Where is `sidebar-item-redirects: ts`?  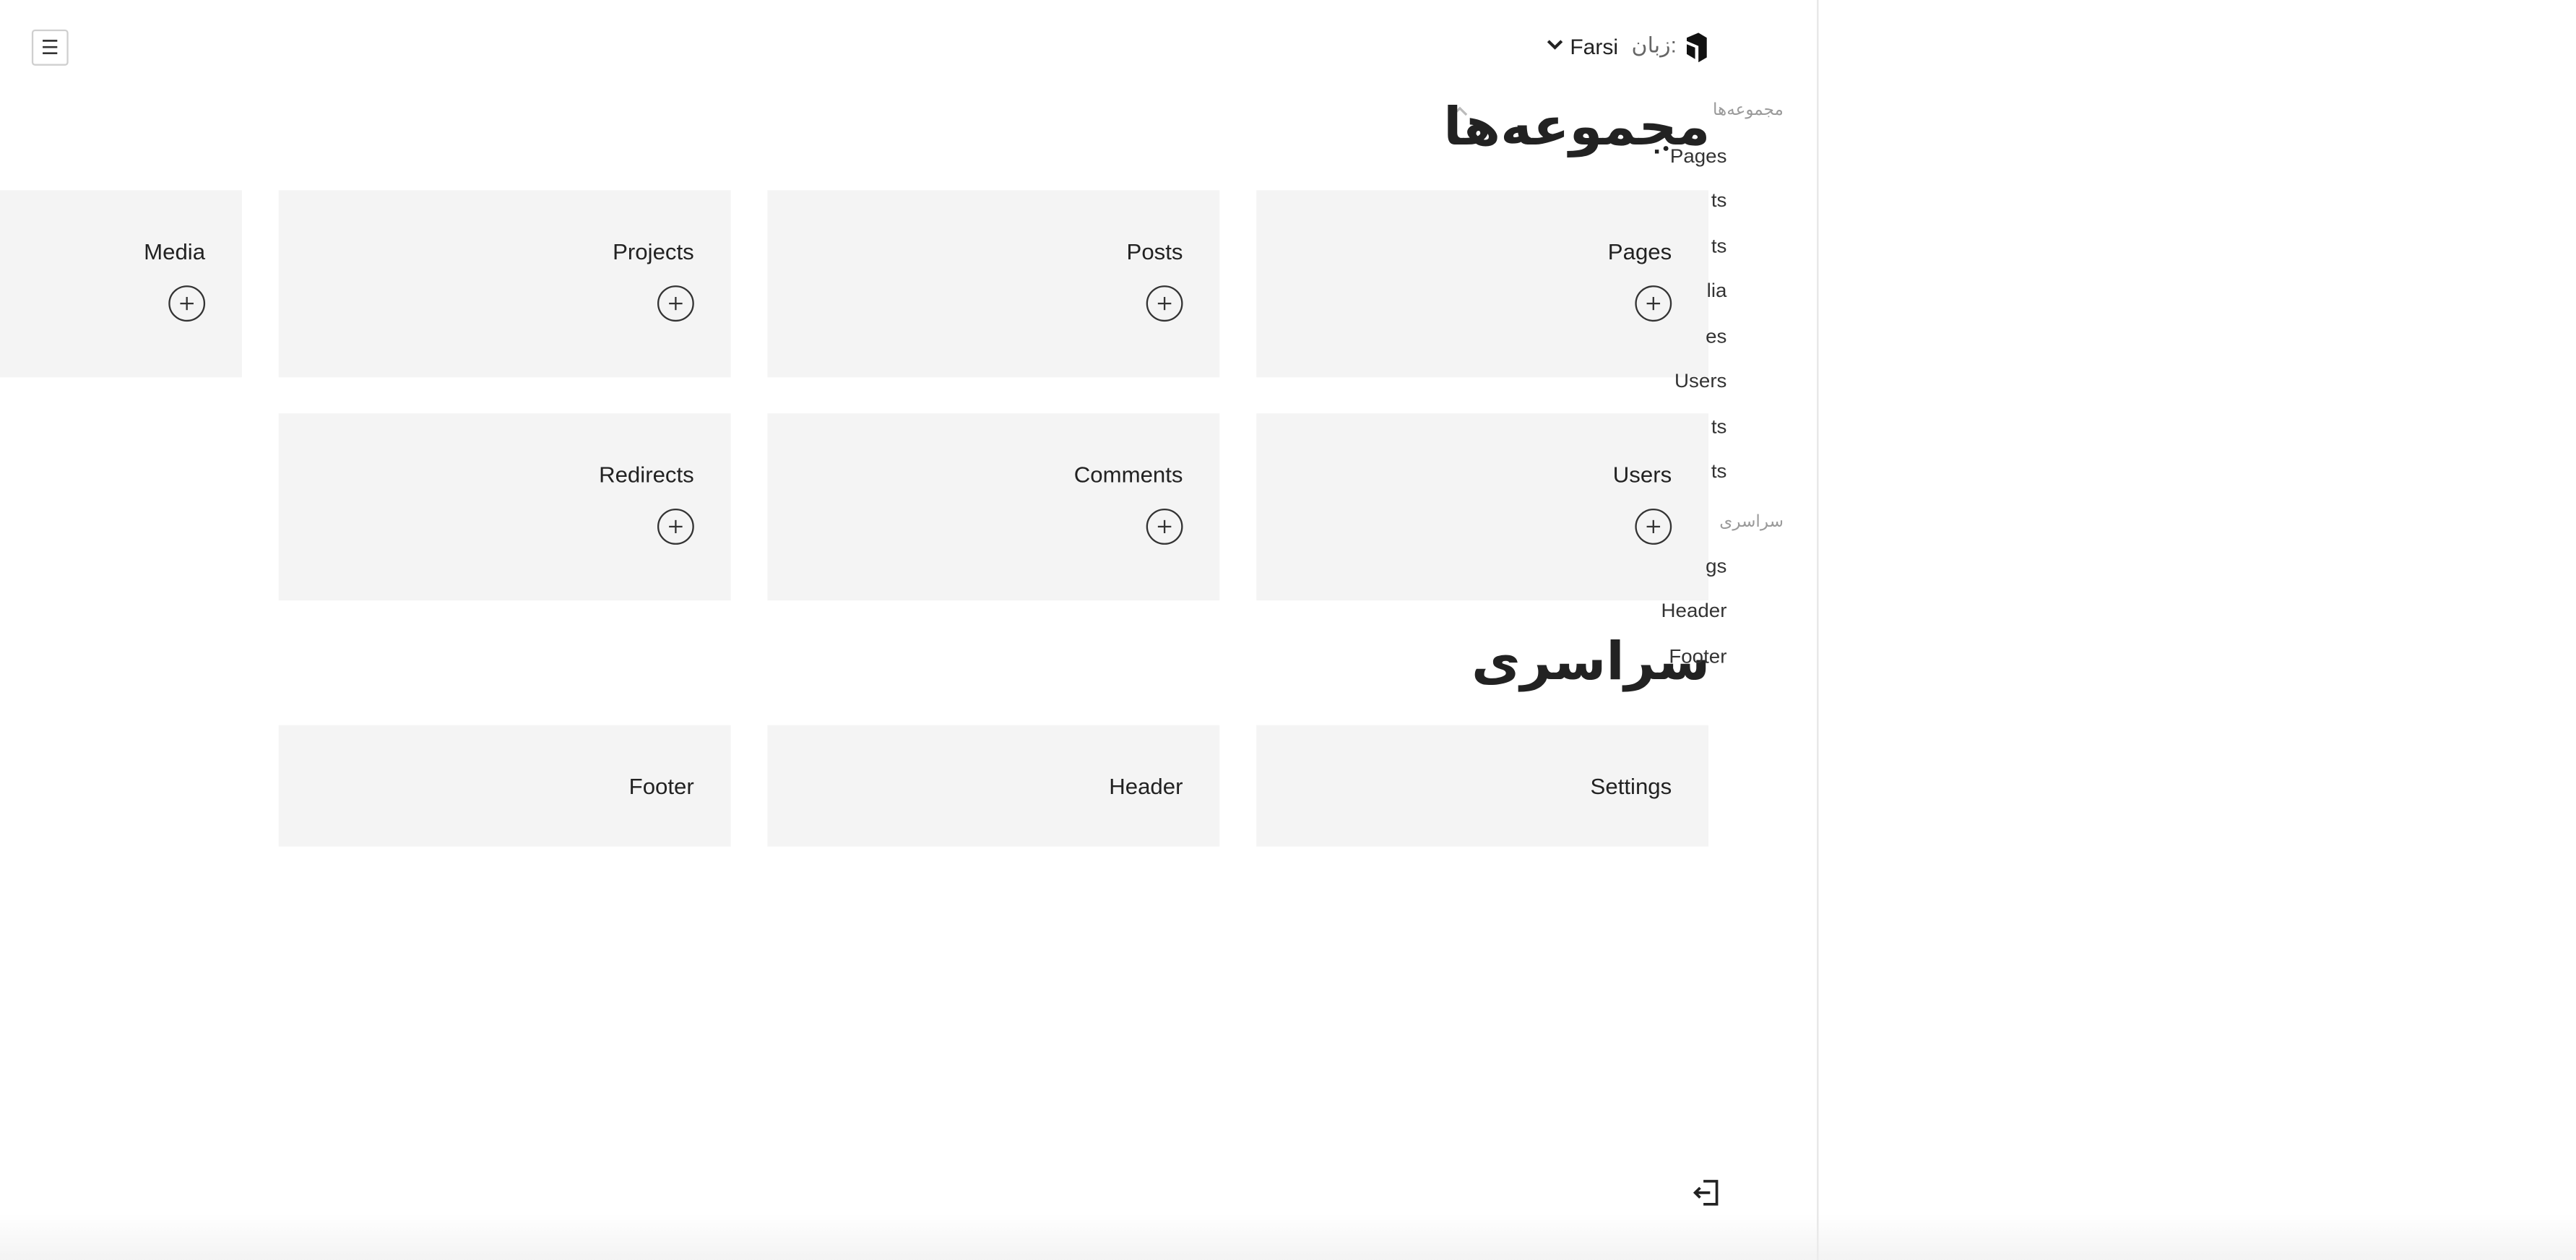
sidebar-item-redirects: ts is located at coordinates (1719, 471).